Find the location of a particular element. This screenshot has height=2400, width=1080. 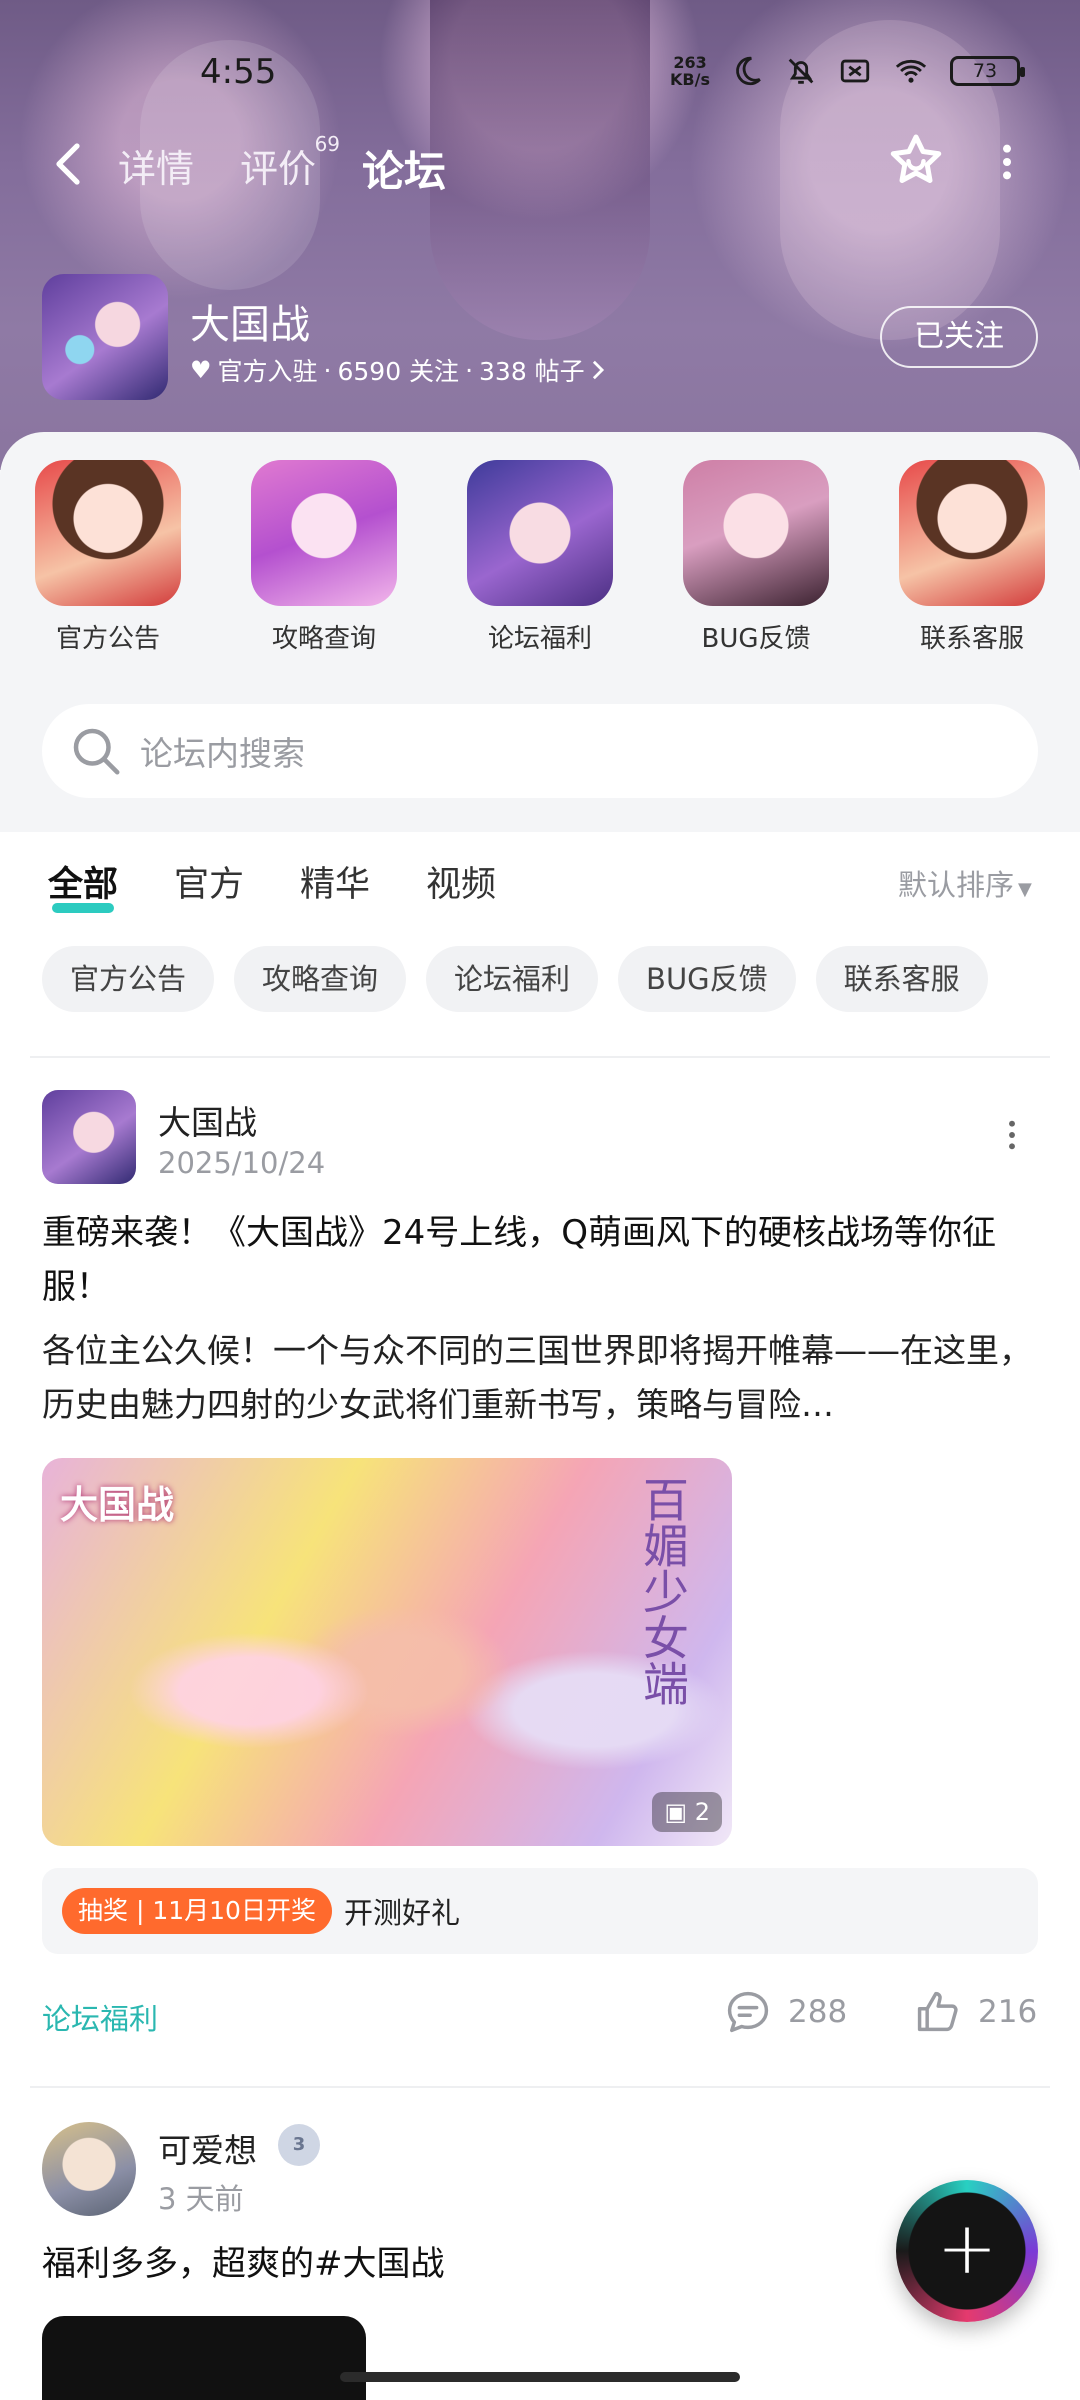

comment-button: 288 is located at coordinates (784, 2012).